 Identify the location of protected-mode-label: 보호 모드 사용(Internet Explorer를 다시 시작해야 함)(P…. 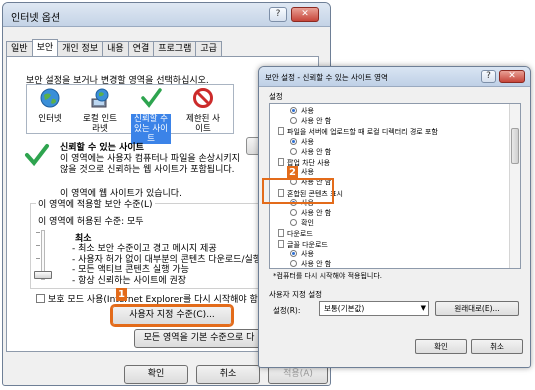
(161, 300).